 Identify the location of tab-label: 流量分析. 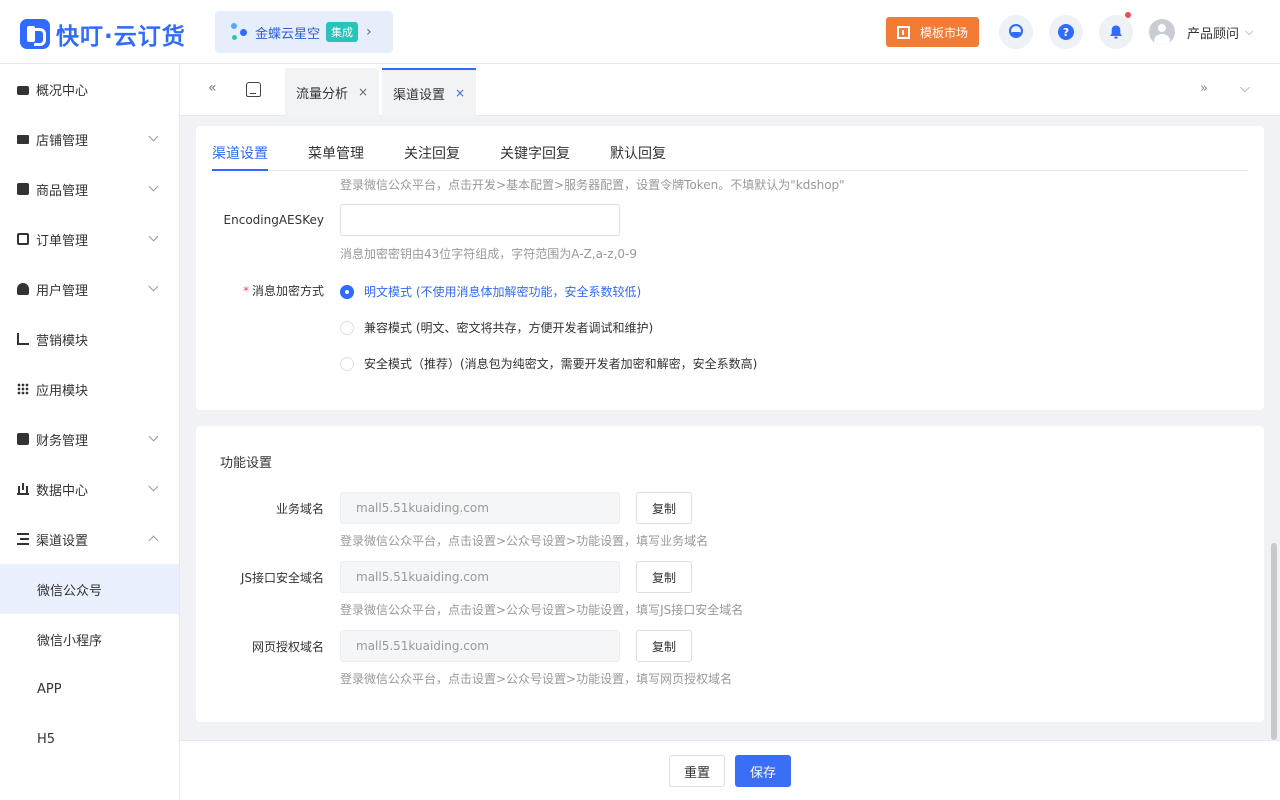
(322, 94).